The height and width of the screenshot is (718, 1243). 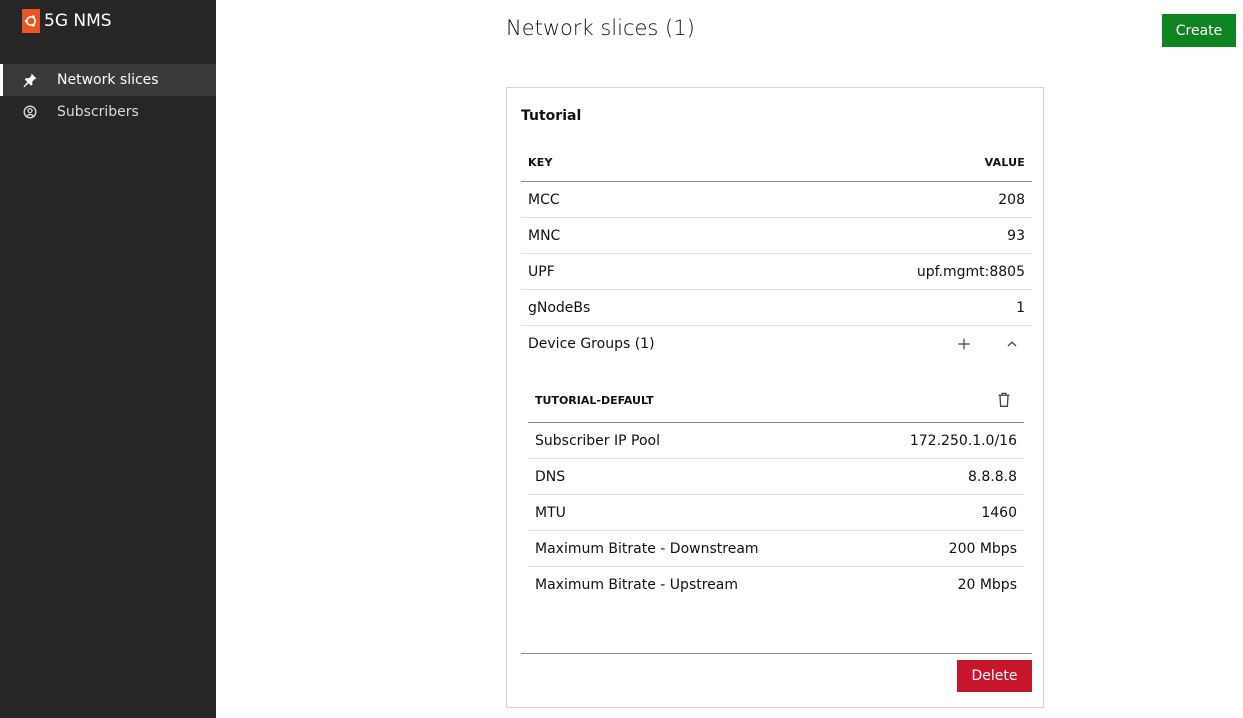 What do you see at coordinates (597, 440) in the screenshot?
I see `row-key: Subscriber IP Pool` at bounding box center [597, 440].